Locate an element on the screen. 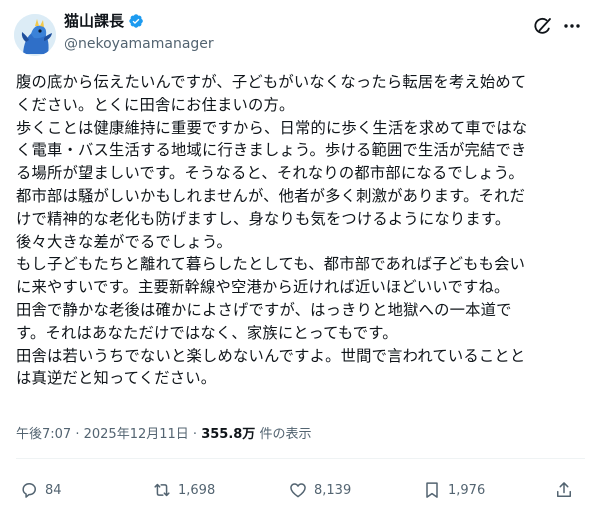 This screenshot has width=601, height=518. post-line: 腹の底から伝えたいんですが、子どもがいなくなったら転居を考え始めて is located at coordinates (271, 82).